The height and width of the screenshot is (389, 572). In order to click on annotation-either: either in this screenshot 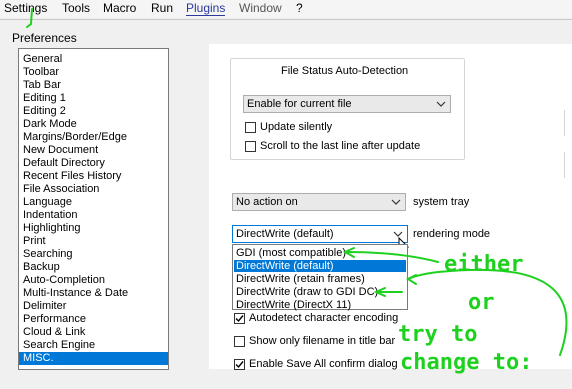, I will do `click(484, 264)`.